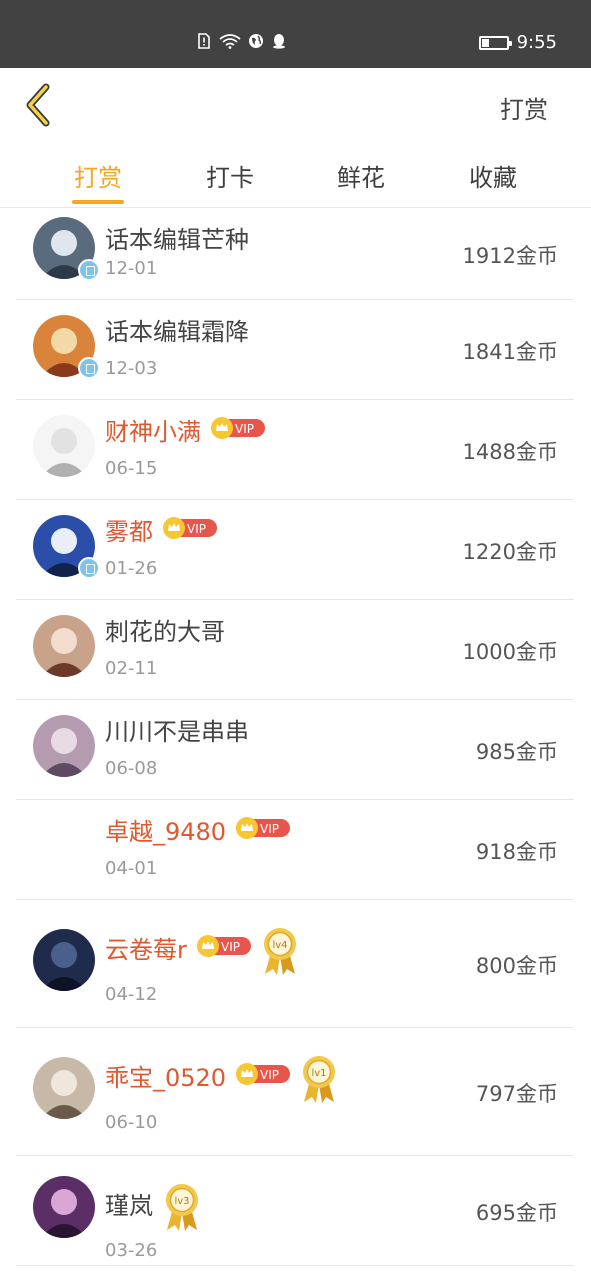 This screenshot has height=1280, width=591. I want to click on reward-amount: 918金币, so click(516, 852).